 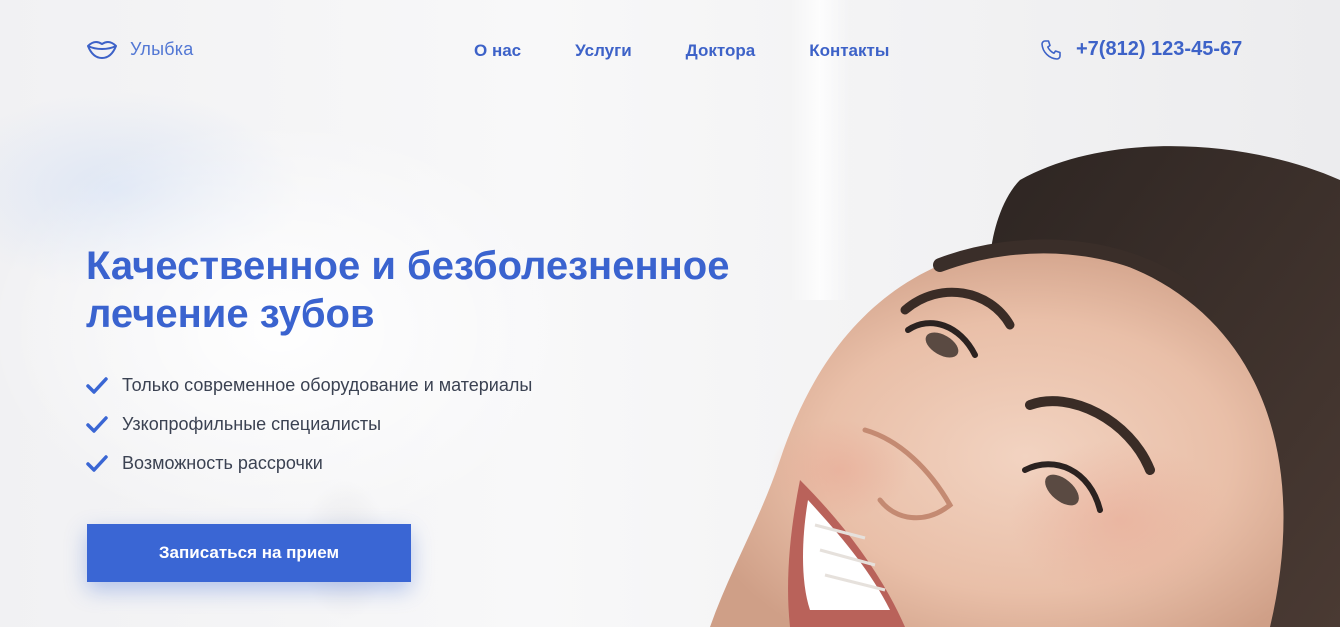 I want to click on phone-link: +7(812) 123-45-67, so click(x=1141, y=49).